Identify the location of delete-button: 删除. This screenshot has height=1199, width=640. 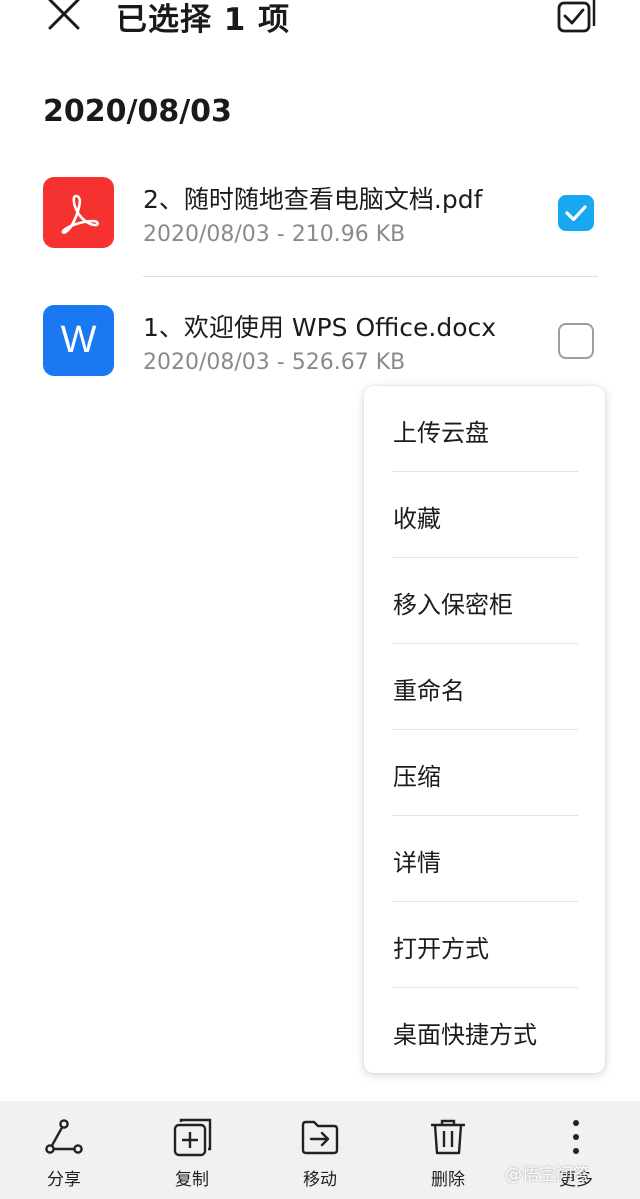
(448, 1150).